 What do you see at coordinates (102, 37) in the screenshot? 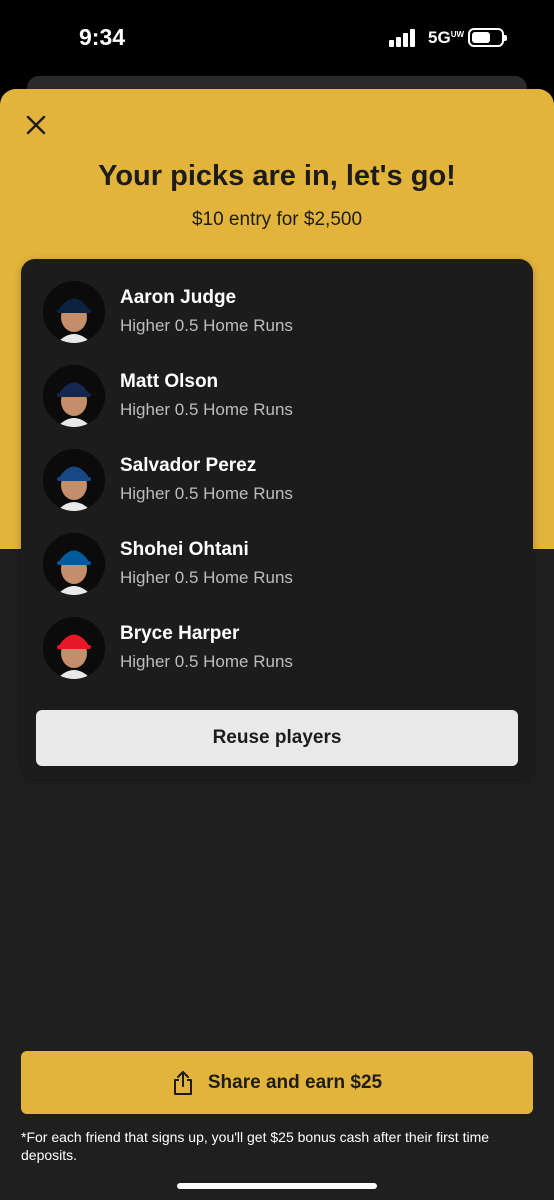
I see `status-time: 9:34` at bounding box center [102, 37].